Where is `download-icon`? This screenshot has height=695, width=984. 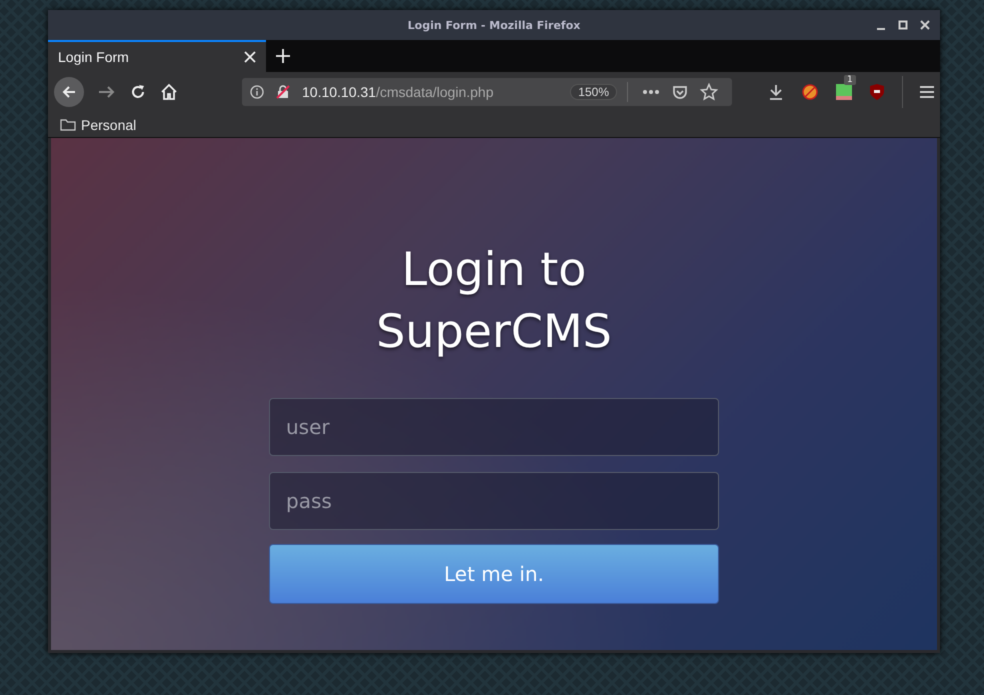 download-icon is located at coordinates (776, 92).